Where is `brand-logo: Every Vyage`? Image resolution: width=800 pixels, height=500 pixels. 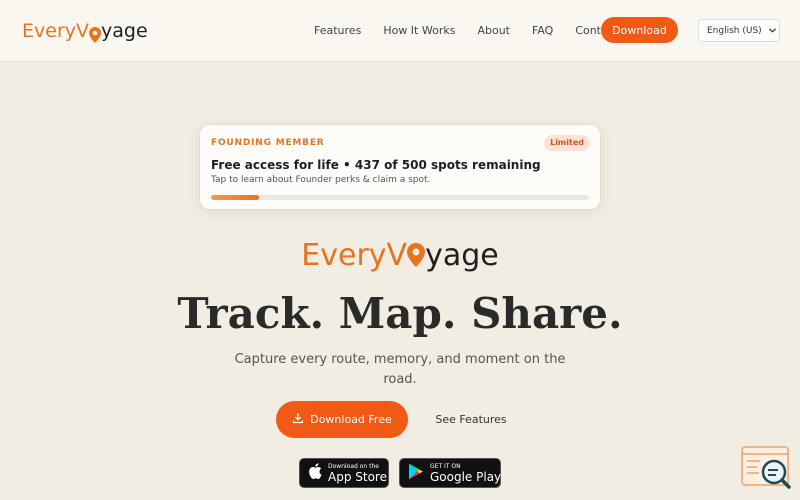
brand-logo: Every Vyage is located at coordinates (85, 31).